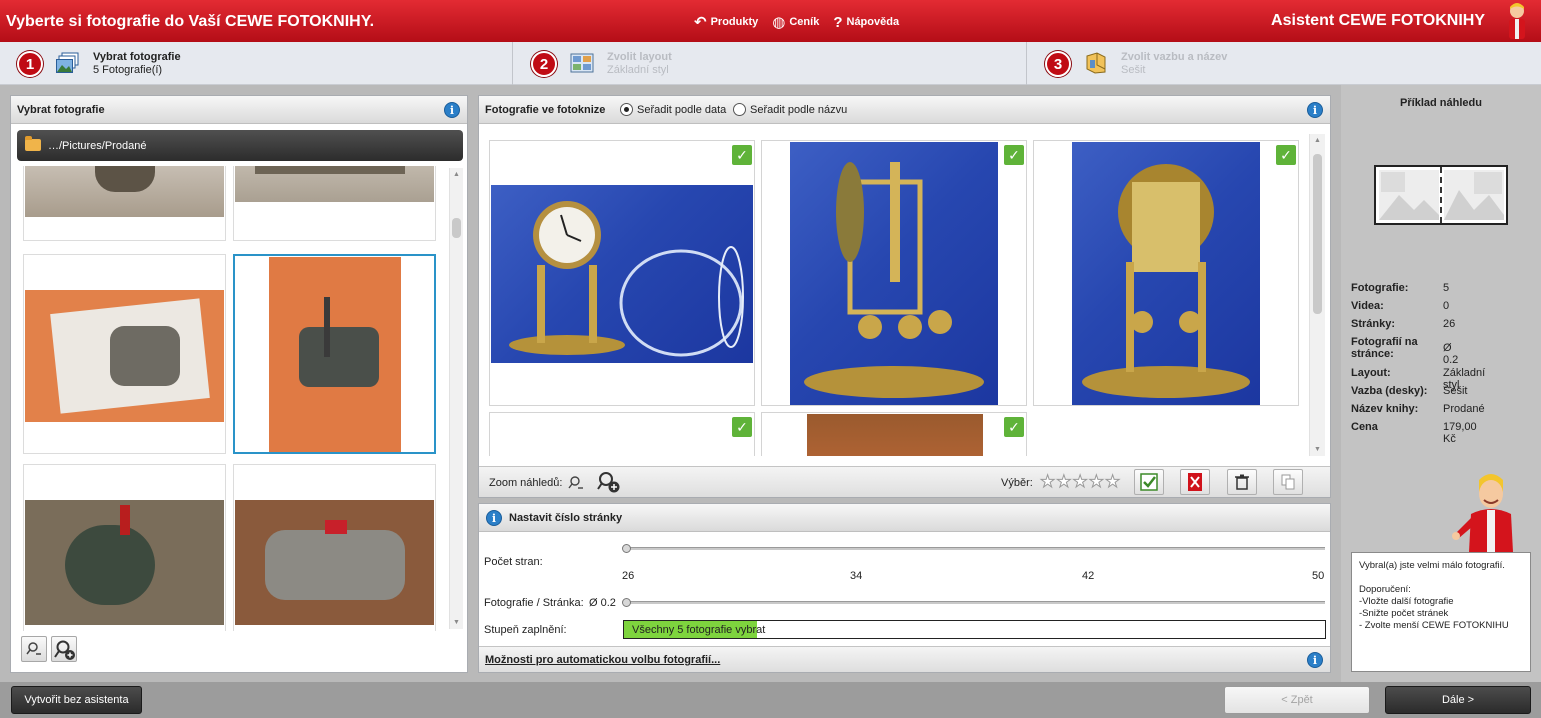 Image resolution: width=1541 pixels, height=718 pixels. Describe the element at coordinates (1458, 700) in the screenshot. I see `next-button: Dále >` at that location.